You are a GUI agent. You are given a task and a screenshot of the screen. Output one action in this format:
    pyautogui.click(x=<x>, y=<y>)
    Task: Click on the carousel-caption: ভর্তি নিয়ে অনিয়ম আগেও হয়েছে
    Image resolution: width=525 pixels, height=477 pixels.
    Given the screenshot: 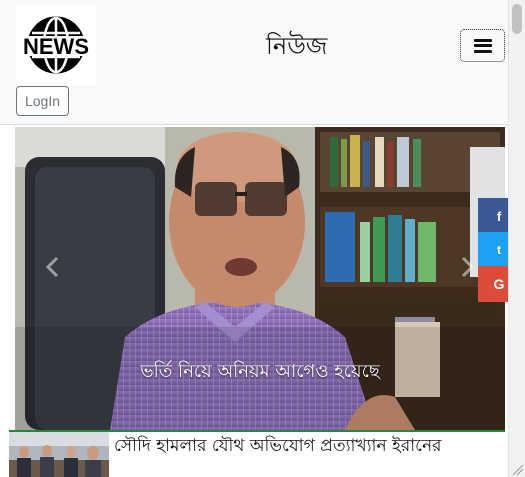 What is the action you would take?
    pyautogui.click(x=260, y=372)
    